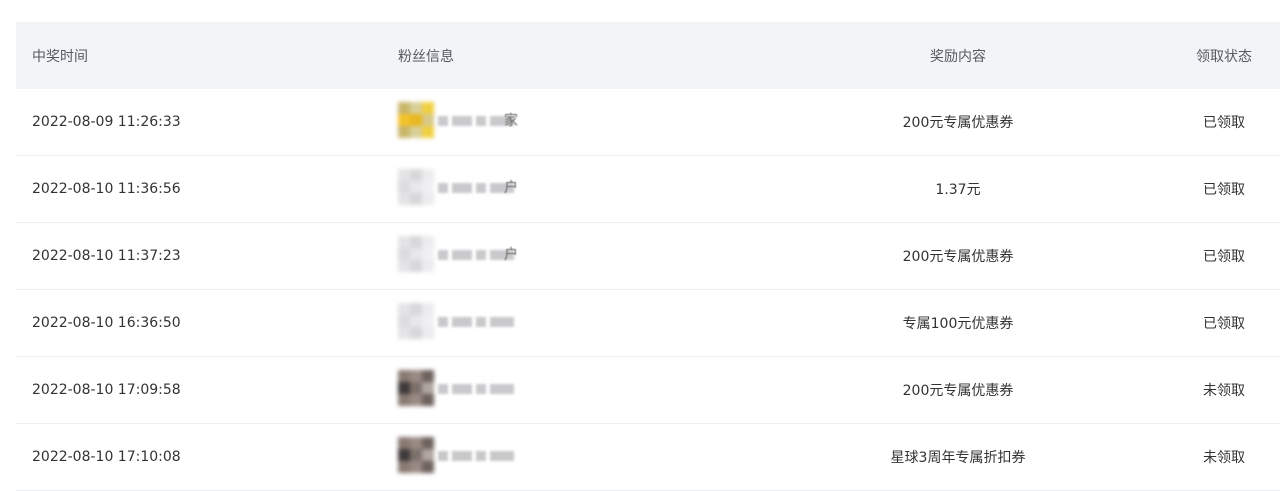 The width and height of the screenshot is (1280, 491). What do you see at coordinates (511, 121) in the screenshot?
I see `fan-name-fragment: 家` at bounding box center [511, 121].